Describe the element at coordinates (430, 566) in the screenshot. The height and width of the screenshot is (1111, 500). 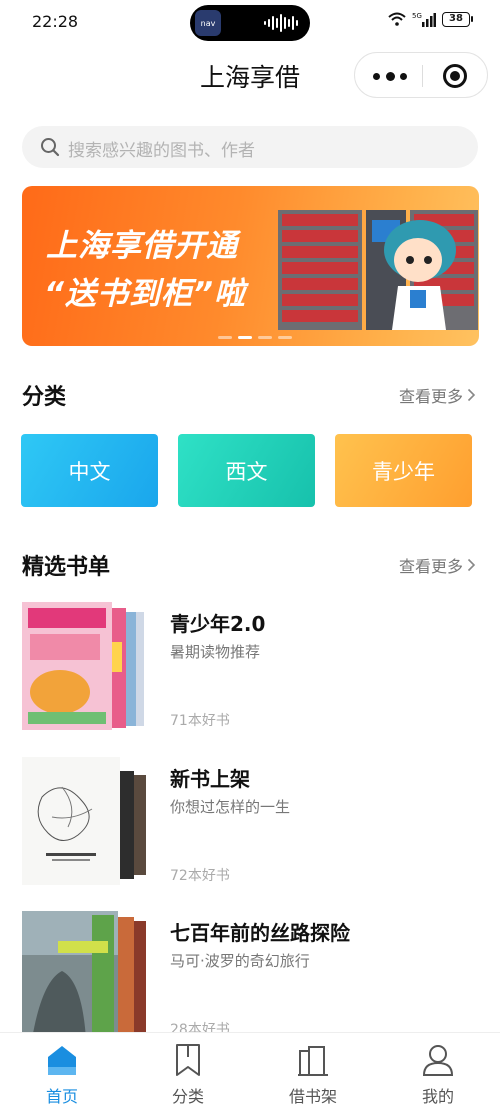
I see `booklists-more-label: 查看更多` at that location.